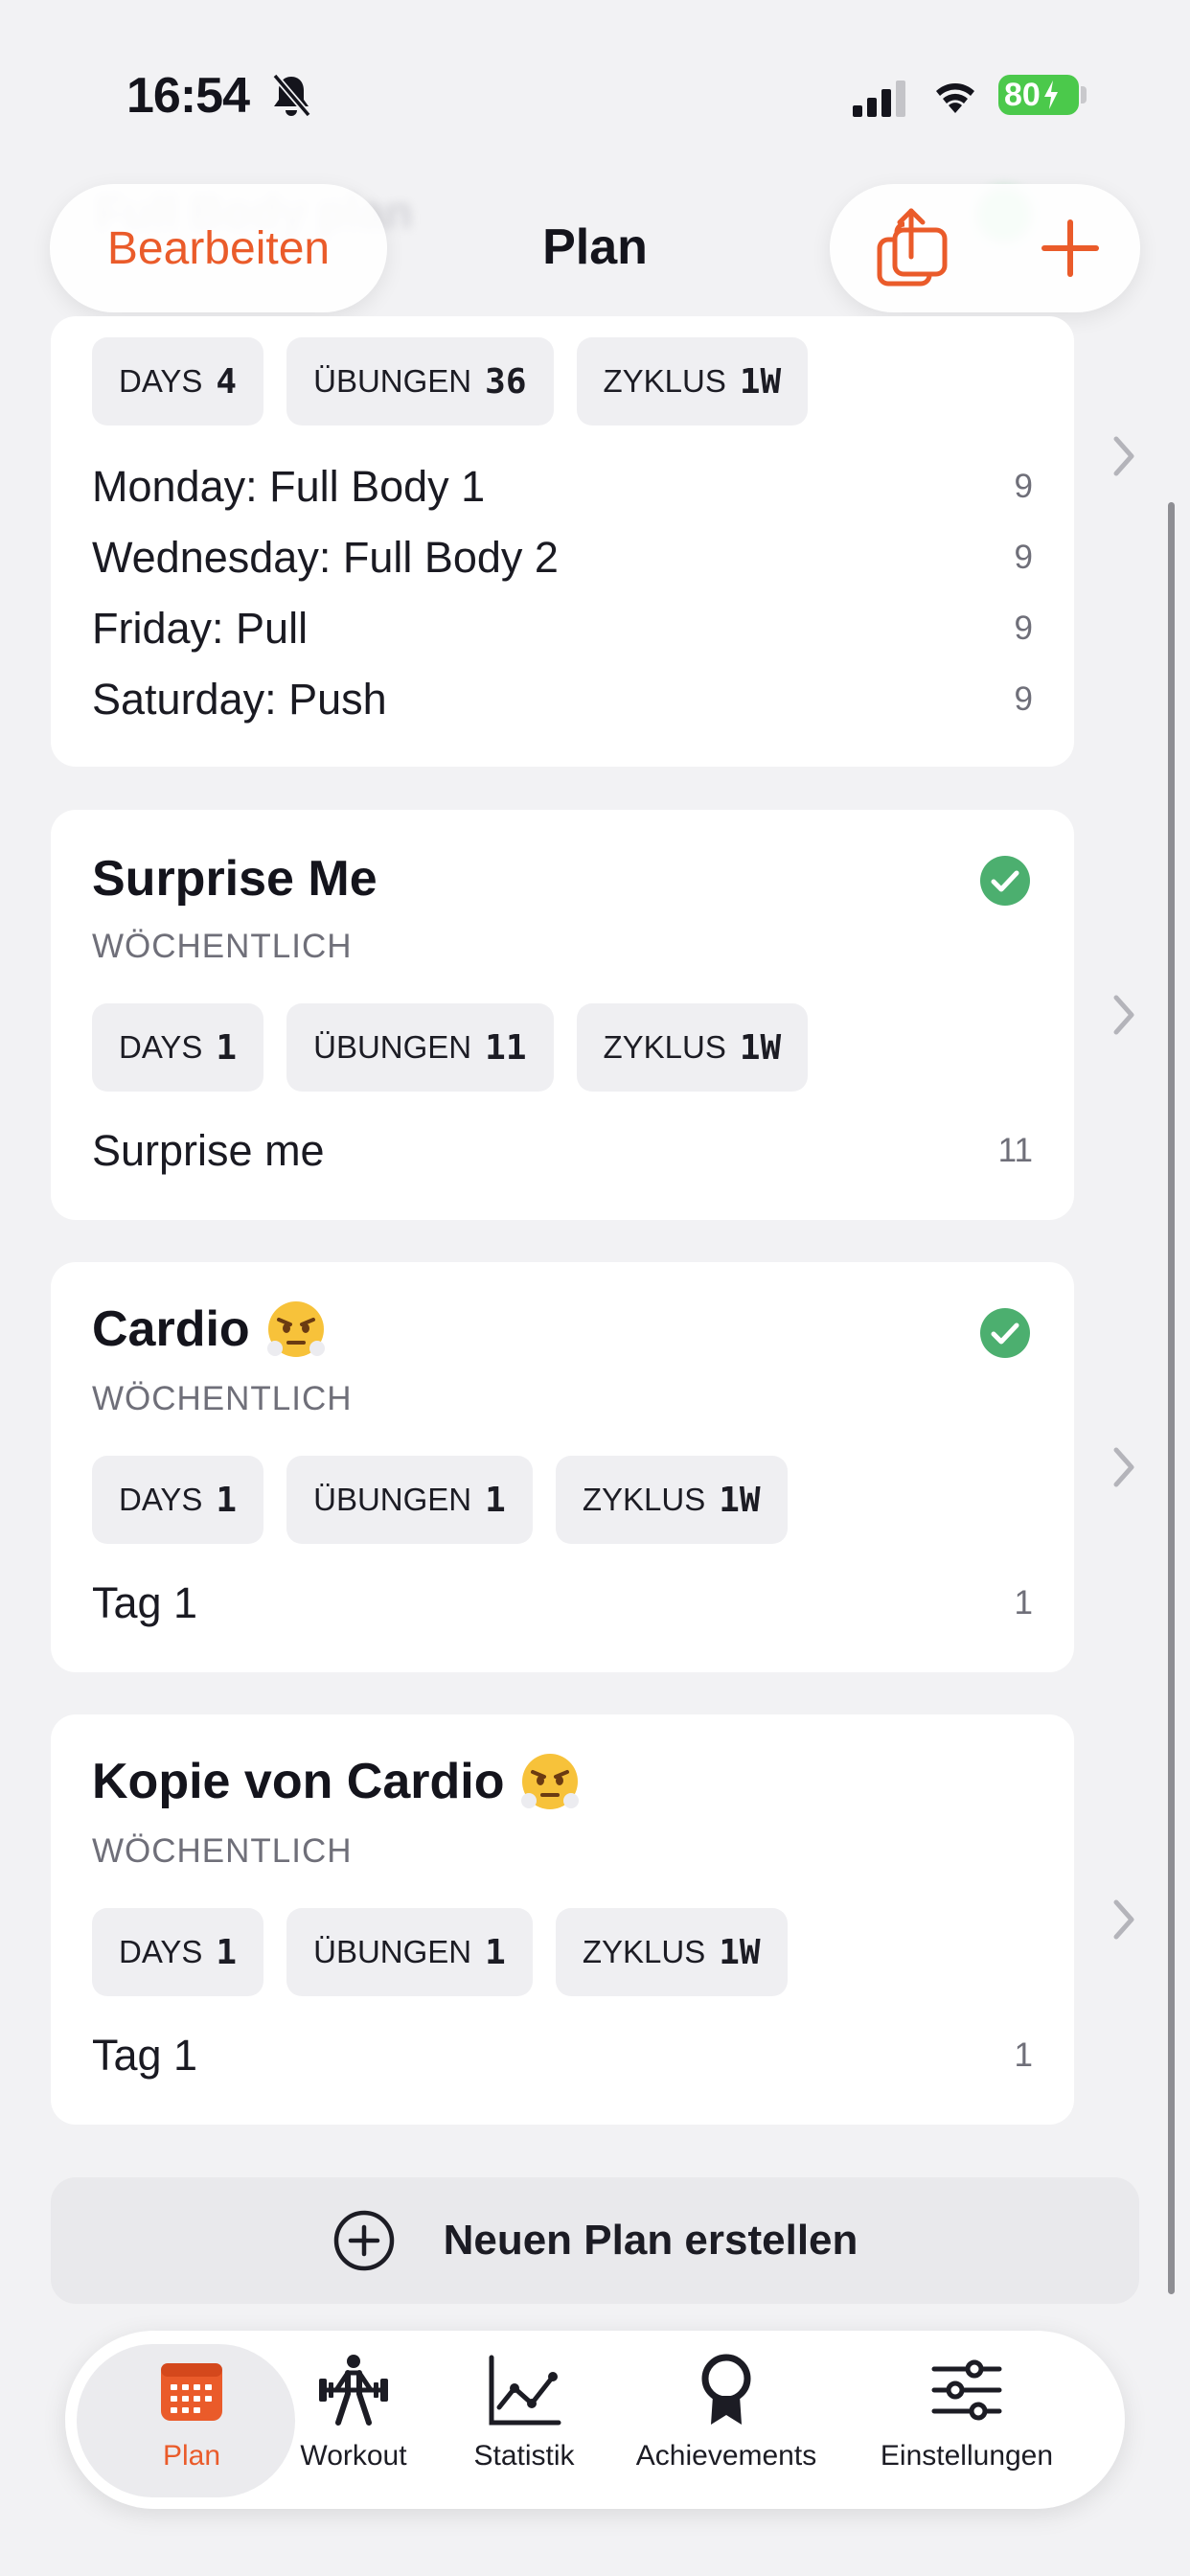 The width and height of the screenshot is (1190, 2576). Describe the element at coordinates (595, 91) in the screenshot. I see `status-bar: 16:54 80` at that location.